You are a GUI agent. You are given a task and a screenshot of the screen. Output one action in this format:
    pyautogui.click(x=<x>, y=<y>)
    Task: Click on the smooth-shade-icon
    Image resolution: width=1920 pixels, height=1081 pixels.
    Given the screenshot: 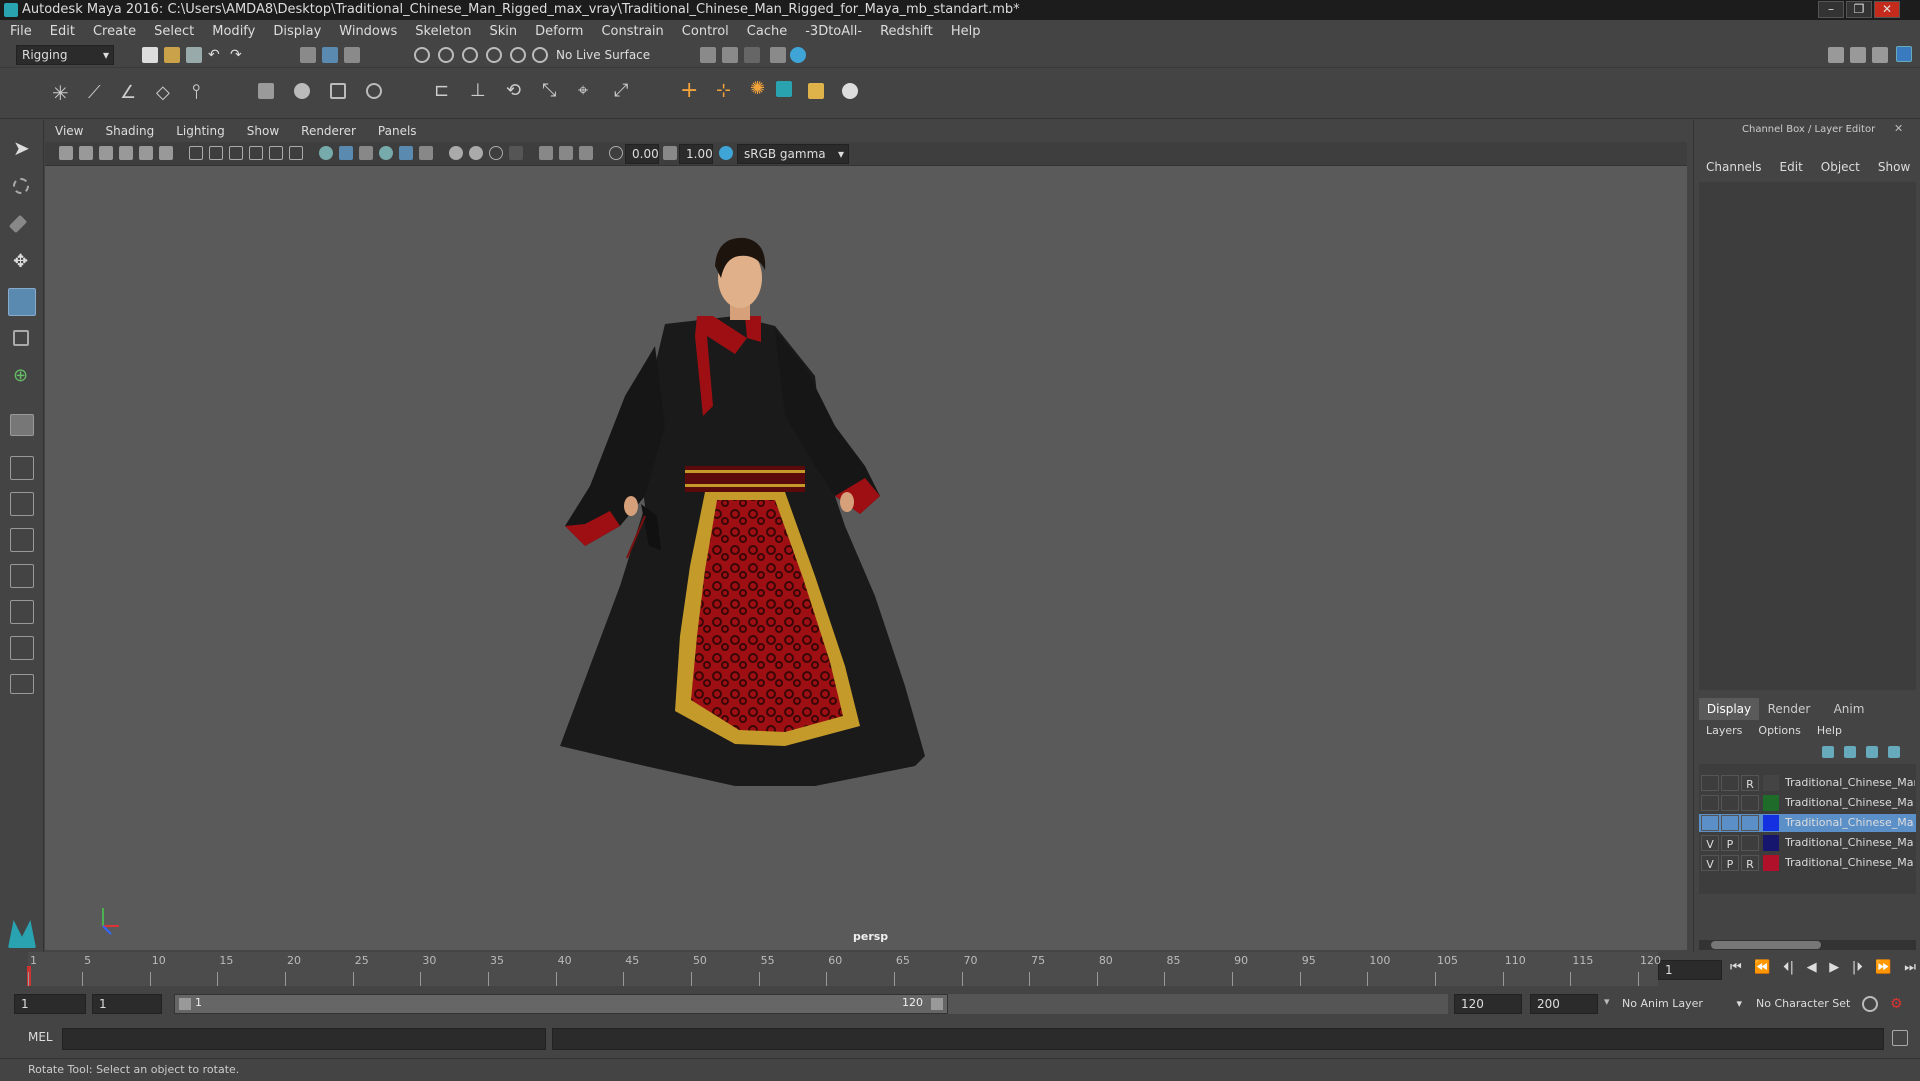 What is the action you would take?
    pyautogui.click(x=346, y=153)
    